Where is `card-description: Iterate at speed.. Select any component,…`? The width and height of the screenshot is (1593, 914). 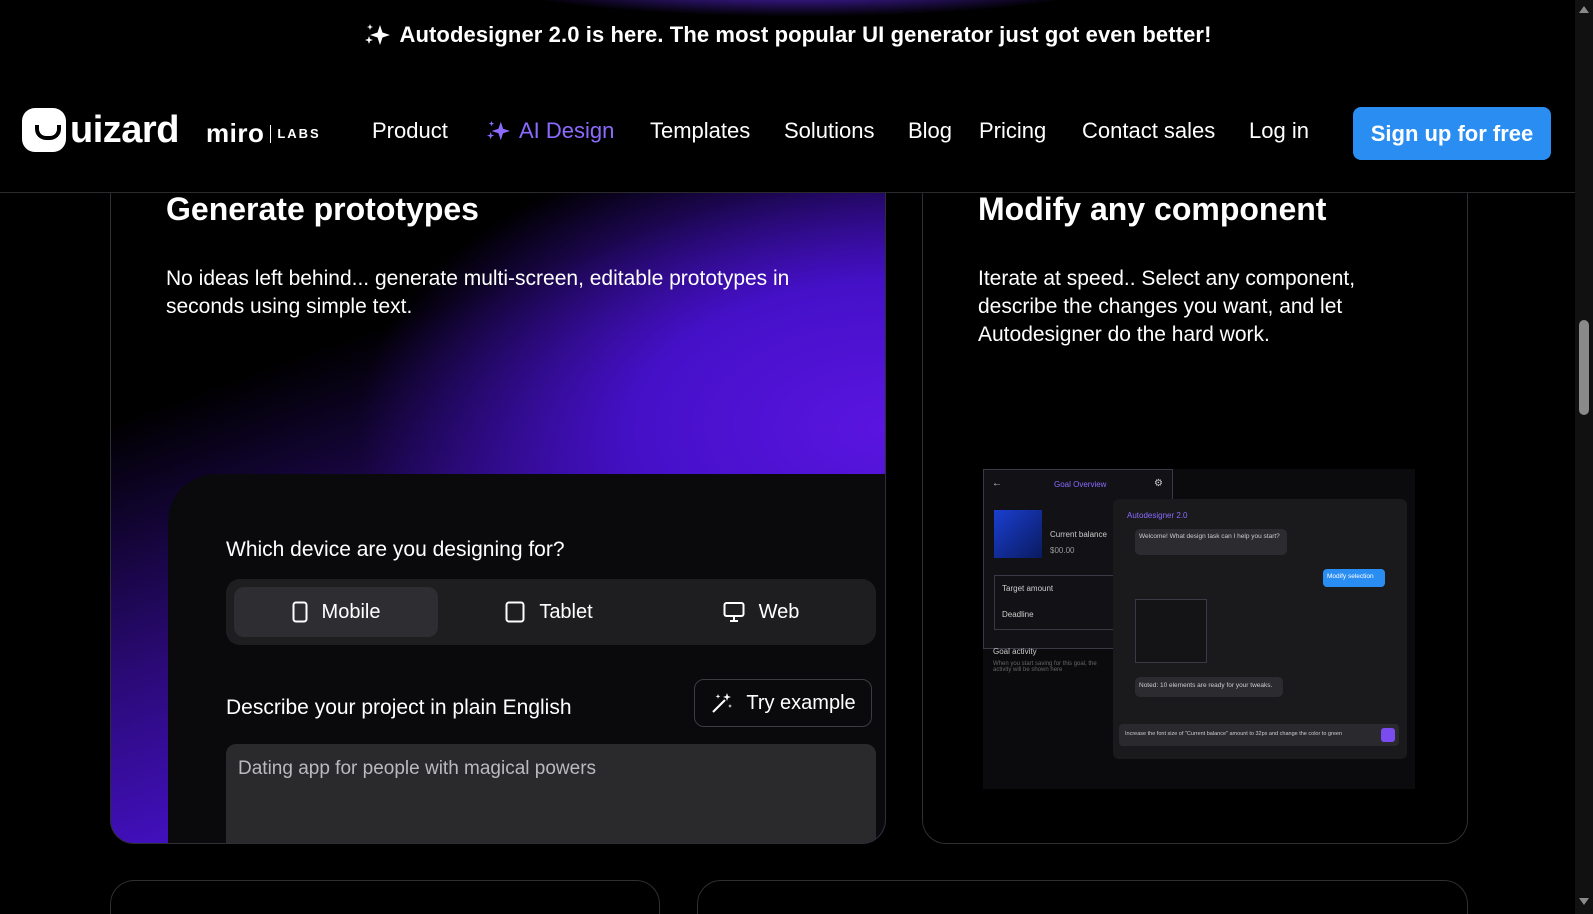 card-description: Iterate at speed.. Select any component,… is located at coordinates (1167, 306).